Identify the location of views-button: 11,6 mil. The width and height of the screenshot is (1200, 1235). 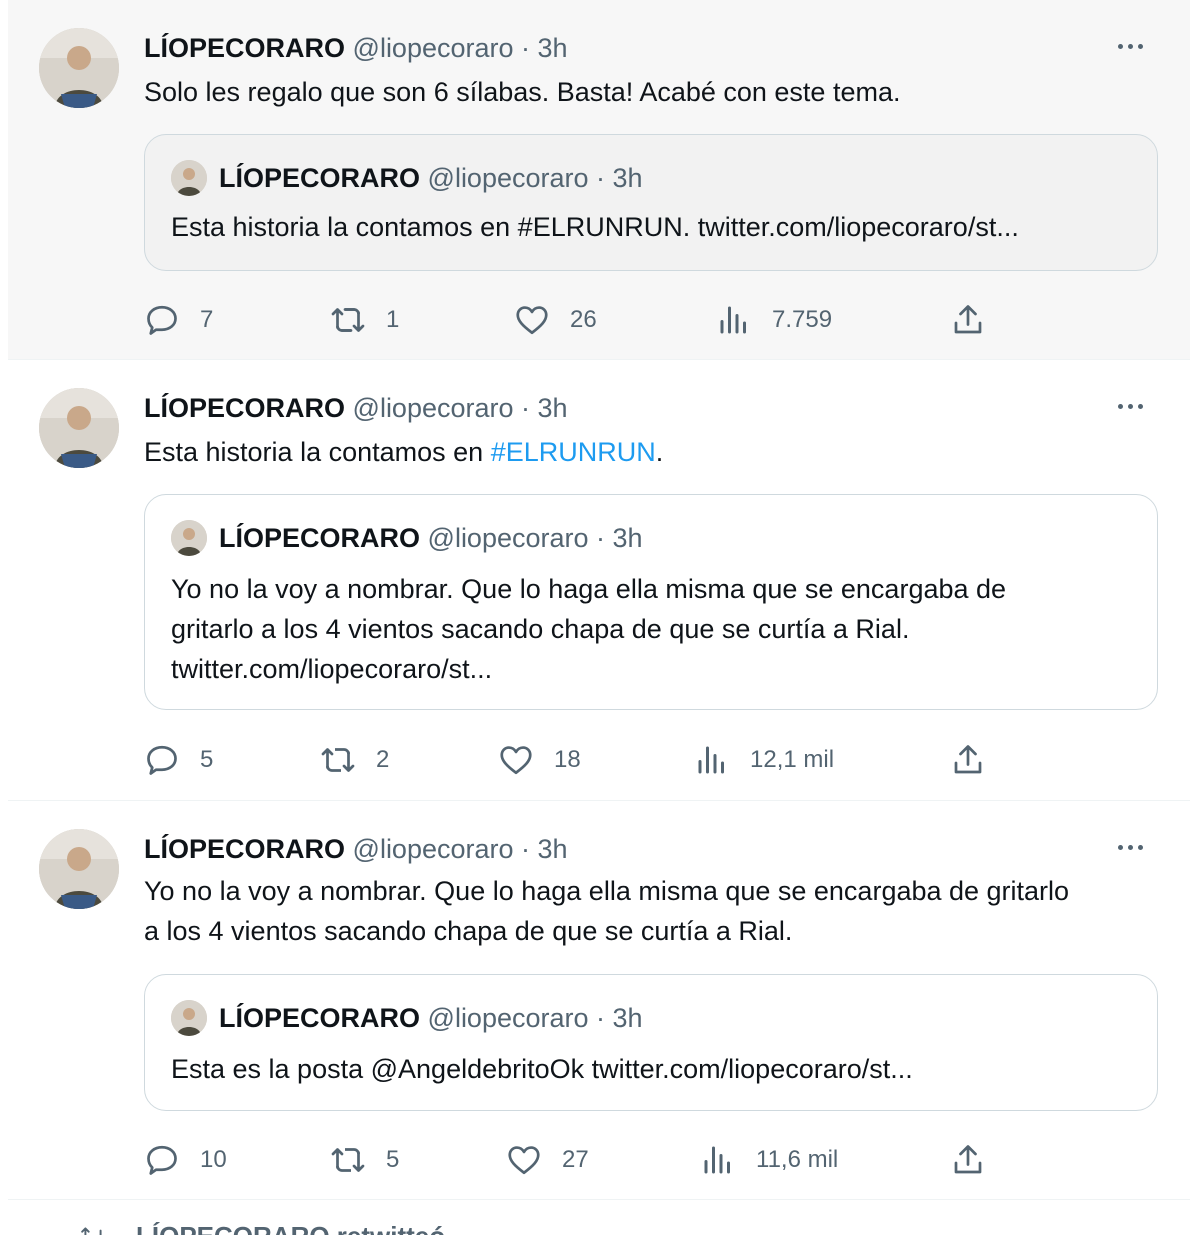
(769, 1160).